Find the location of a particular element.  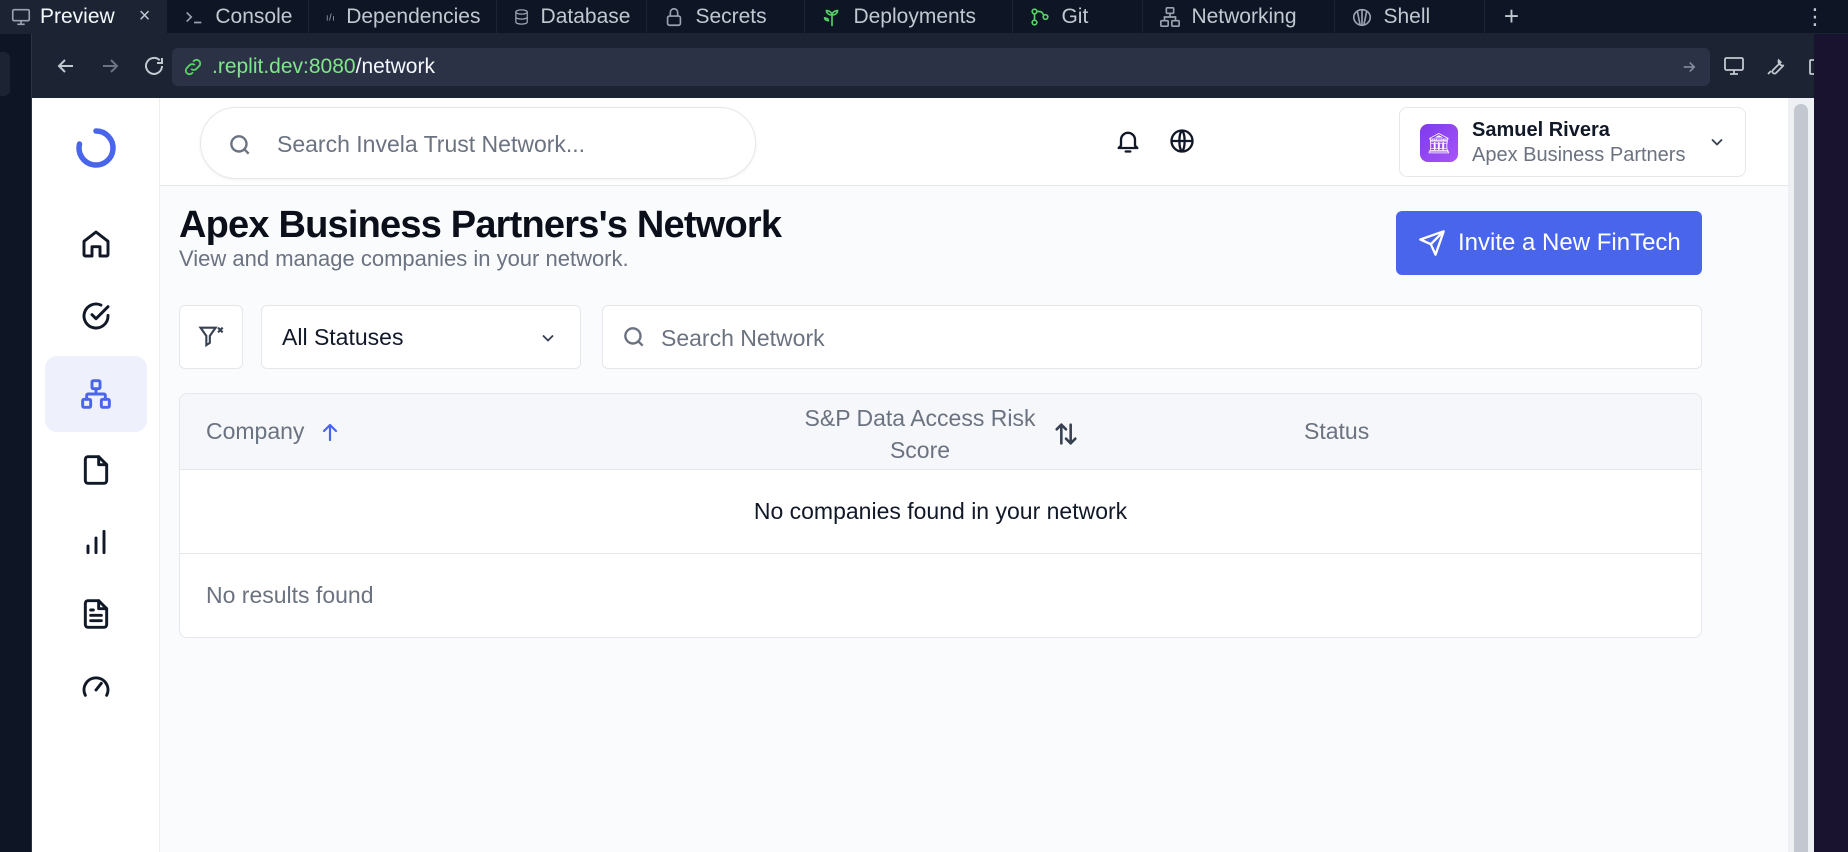

deployments-icon is located at coordinates (831, 17).